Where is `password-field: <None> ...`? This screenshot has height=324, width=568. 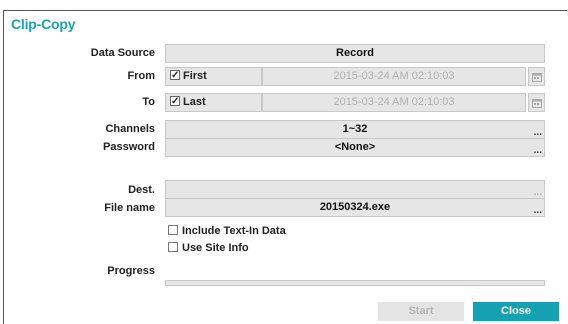
password-field: <None> ... is located at coordinates (355, 147).